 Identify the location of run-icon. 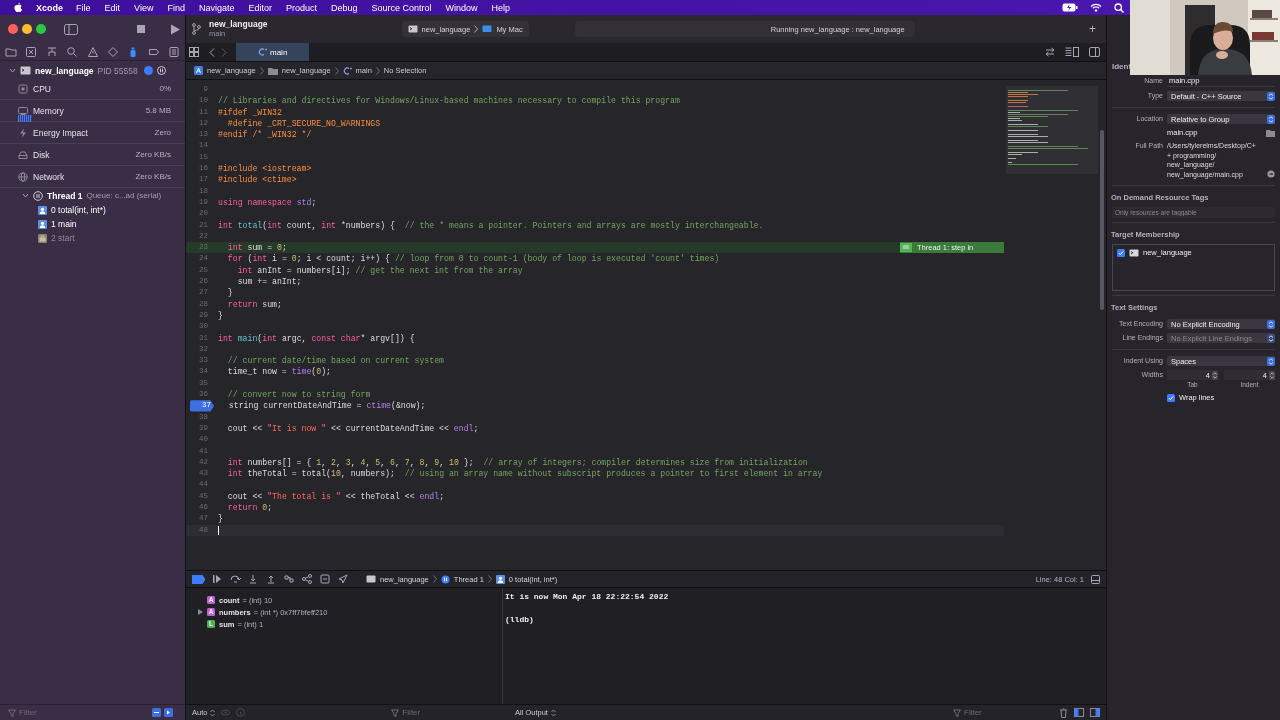
(175, 29).